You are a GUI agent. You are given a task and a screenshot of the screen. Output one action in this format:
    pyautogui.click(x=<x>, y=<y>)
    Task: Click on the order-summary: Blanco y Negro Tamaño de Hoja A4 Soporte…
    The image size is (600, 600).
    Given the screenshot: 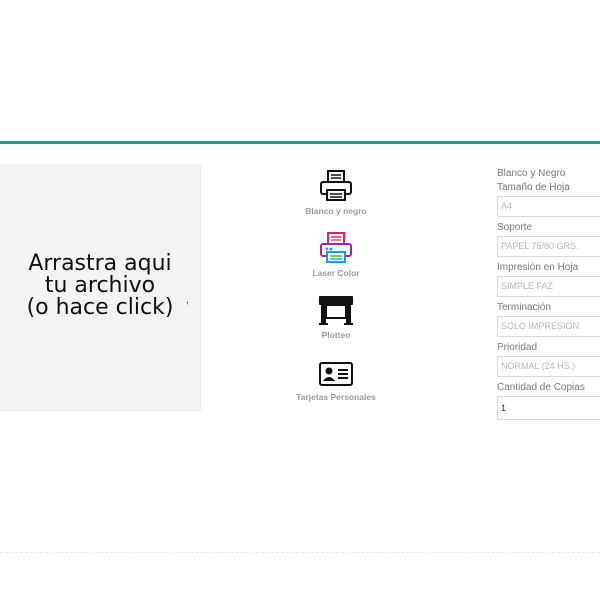 What is the action you would take?
    pyautogui.click(x=548, y=296)
    